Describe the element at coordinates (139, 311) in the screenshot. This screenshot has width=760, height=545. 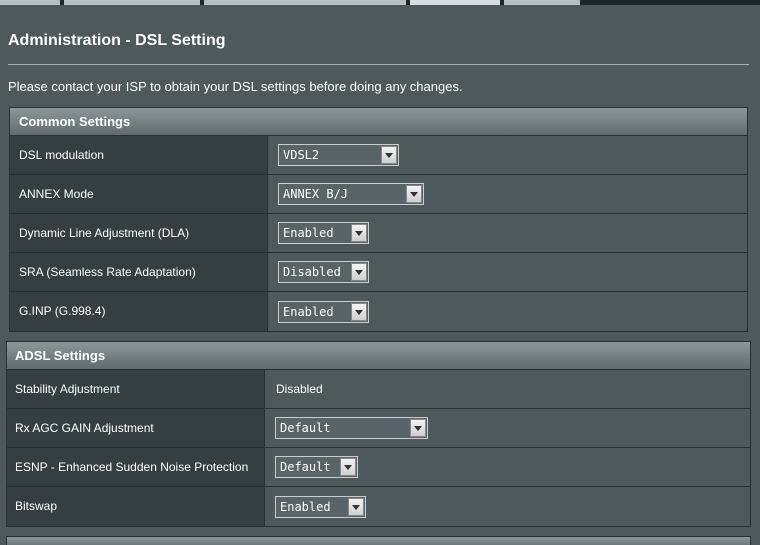
I see `ginp-label: G.INP (G.998.4)` at that location.